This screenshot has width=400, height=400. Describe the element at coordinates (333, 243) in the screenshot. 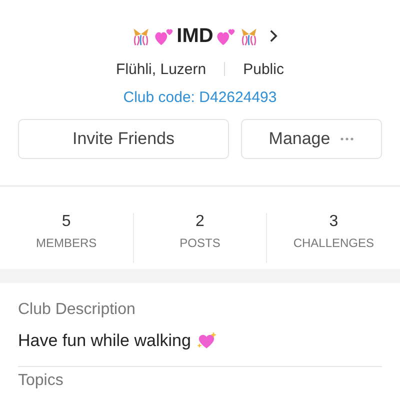

I see `stat-label: CHALLENGES` at that location.